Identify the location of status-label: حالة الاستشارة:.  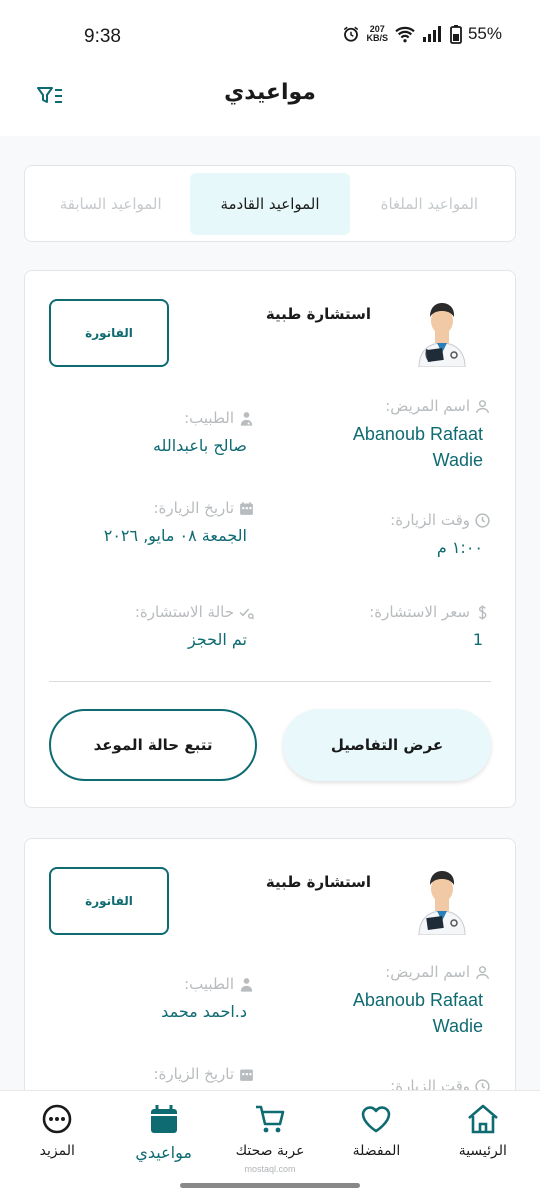
(160, 612).